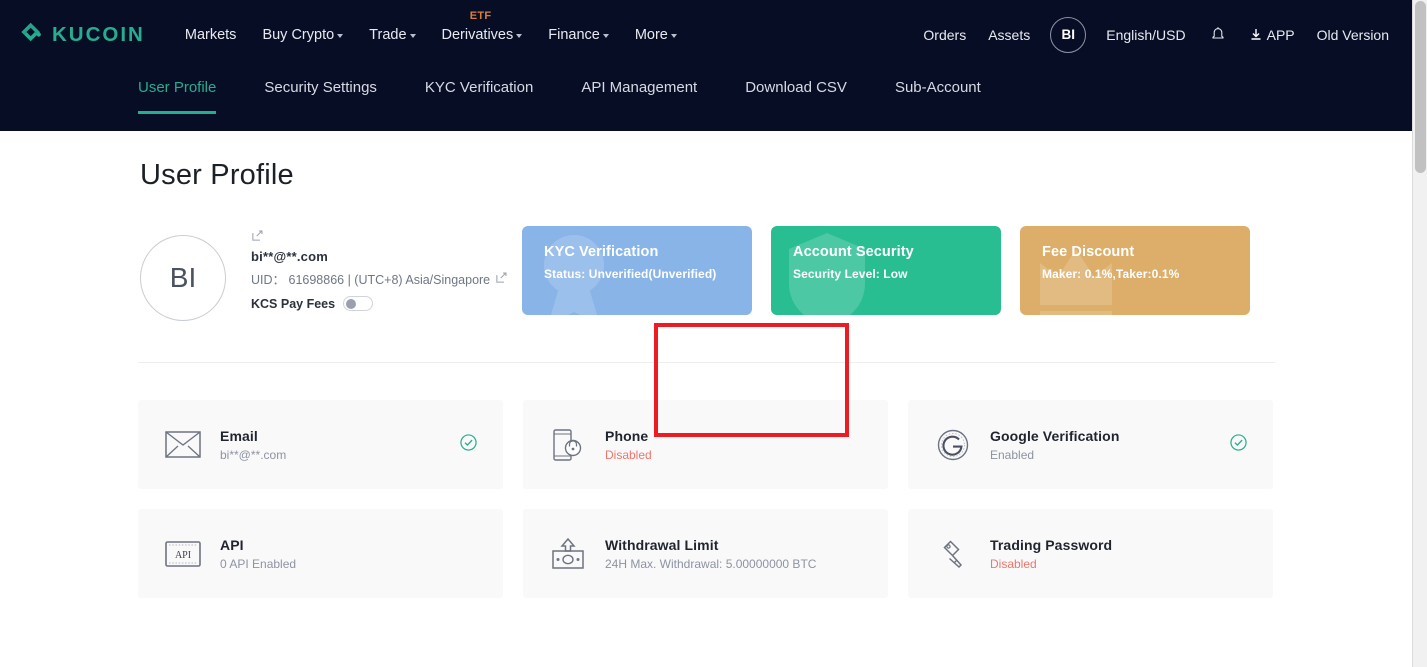 The width and height of the screenshot is (1427, 667). Describe the element at coordinates (630, 274) in the screenshot. I see `card-kyc-status: Status: Unverified(Unverified)` at that location.